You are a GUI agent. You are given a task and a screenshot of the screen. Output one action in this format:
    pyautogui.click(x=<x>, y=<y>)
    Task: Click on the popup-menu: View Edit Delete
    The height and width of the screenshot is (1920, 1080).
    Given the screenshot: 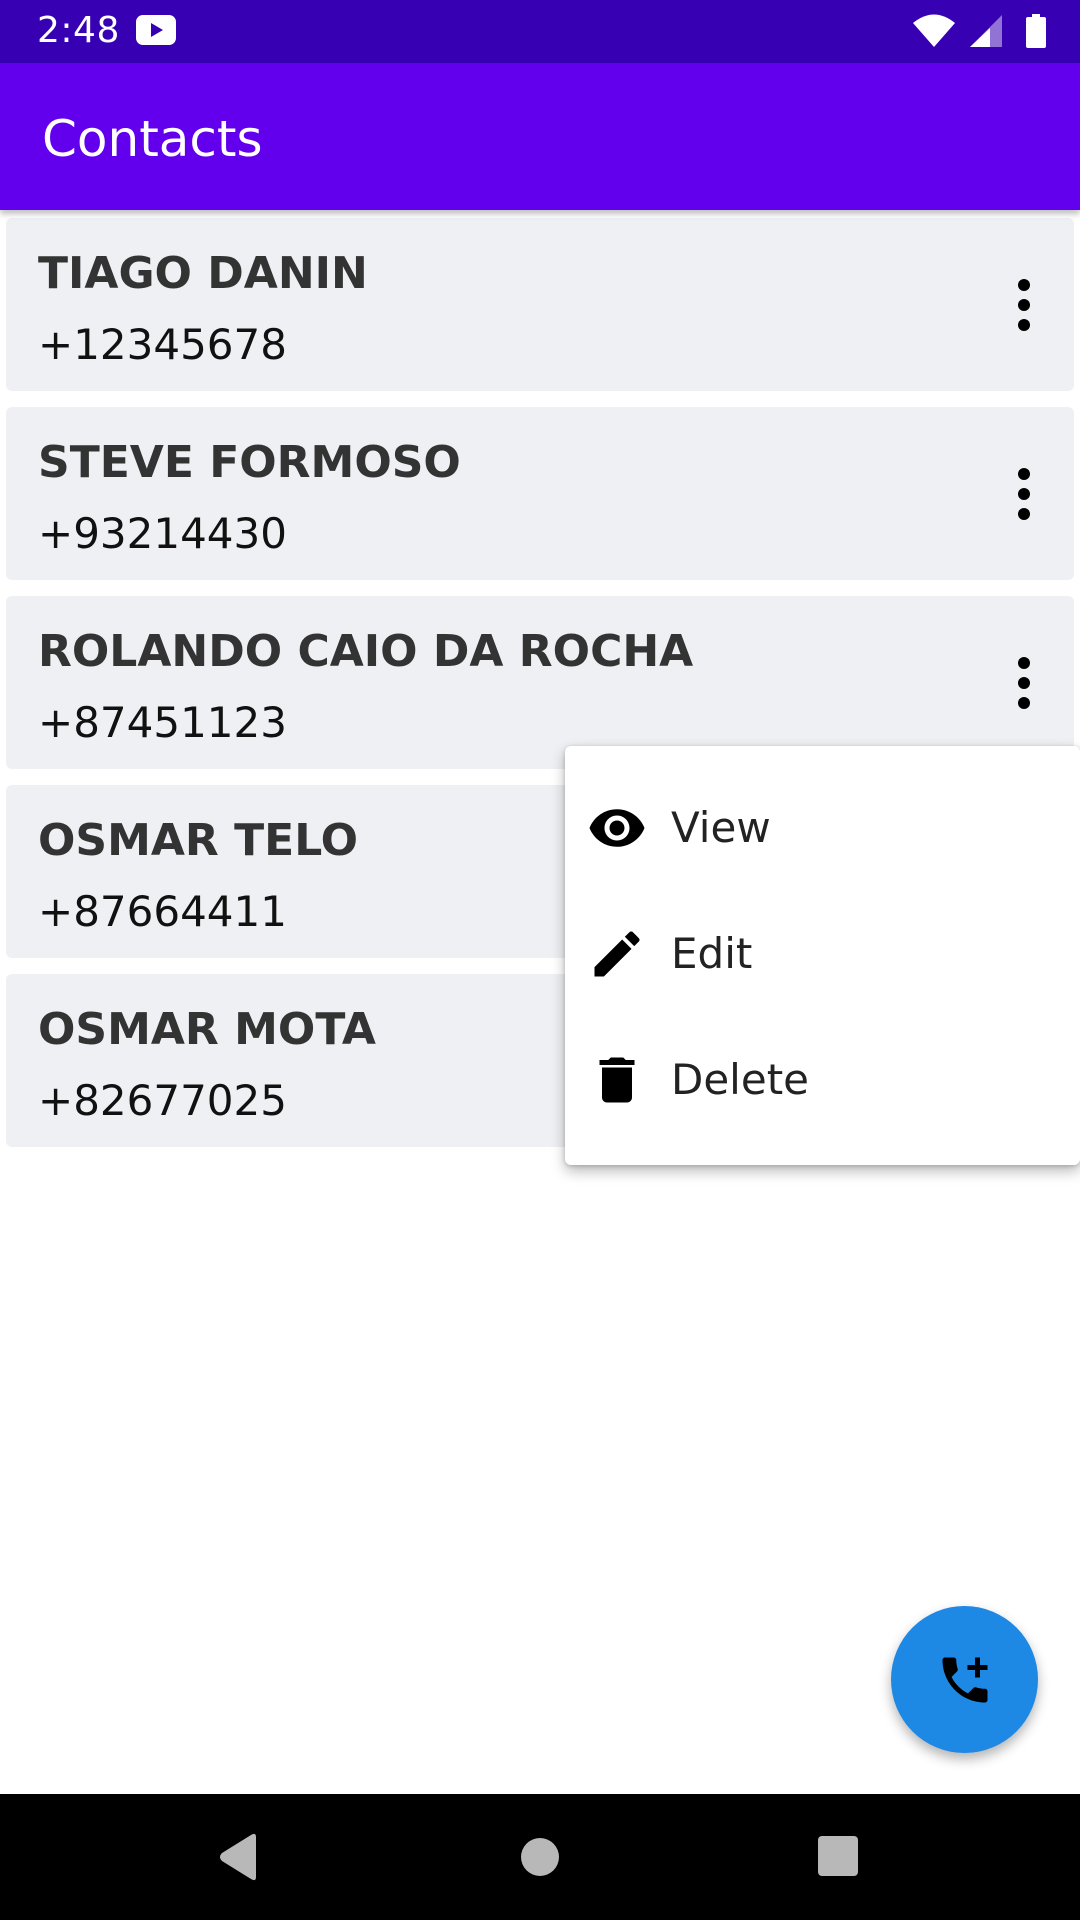 What is the action you would take?
    pyautogui.click(x=822, y=955)
    